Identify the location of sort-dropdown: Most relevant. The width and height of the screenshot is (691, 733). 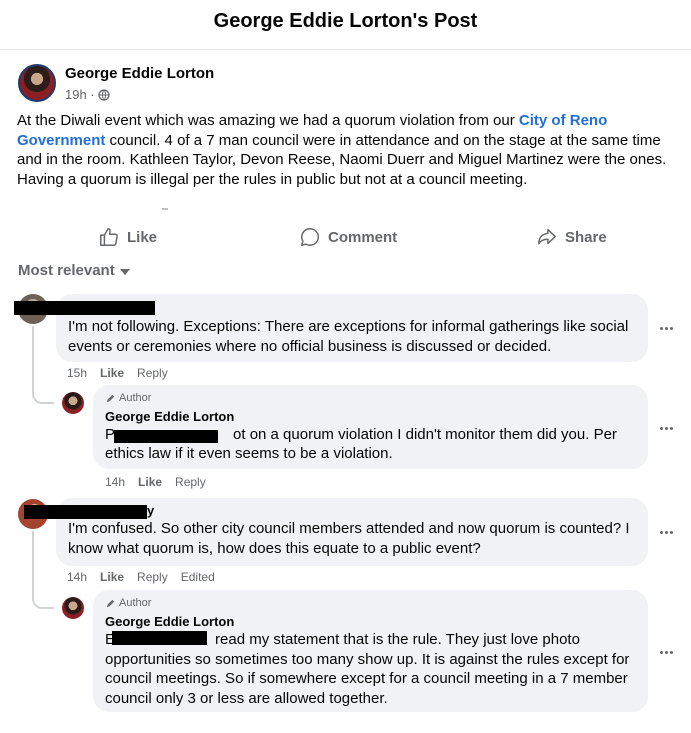
(74, 270).